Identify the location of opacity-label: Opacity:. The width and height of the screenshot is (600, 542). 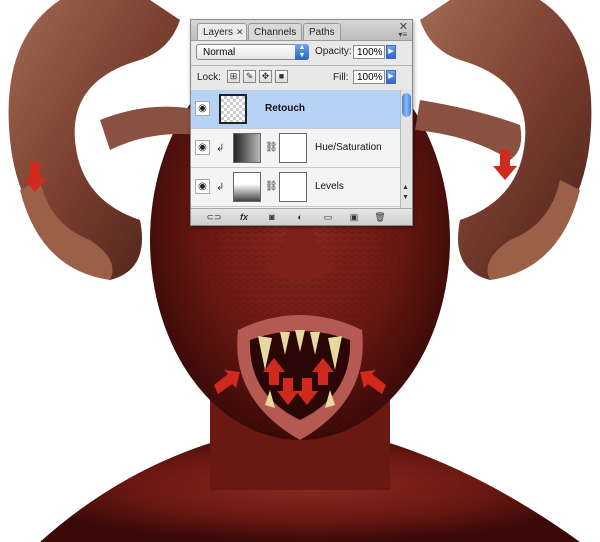
(333, 51).